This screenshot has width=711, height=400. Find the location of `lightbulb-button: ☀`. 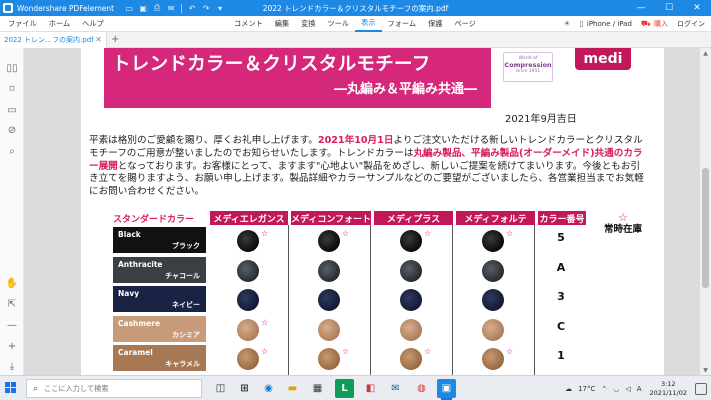

lightbulb-button: ☀ is located at coordinates (566, 23).